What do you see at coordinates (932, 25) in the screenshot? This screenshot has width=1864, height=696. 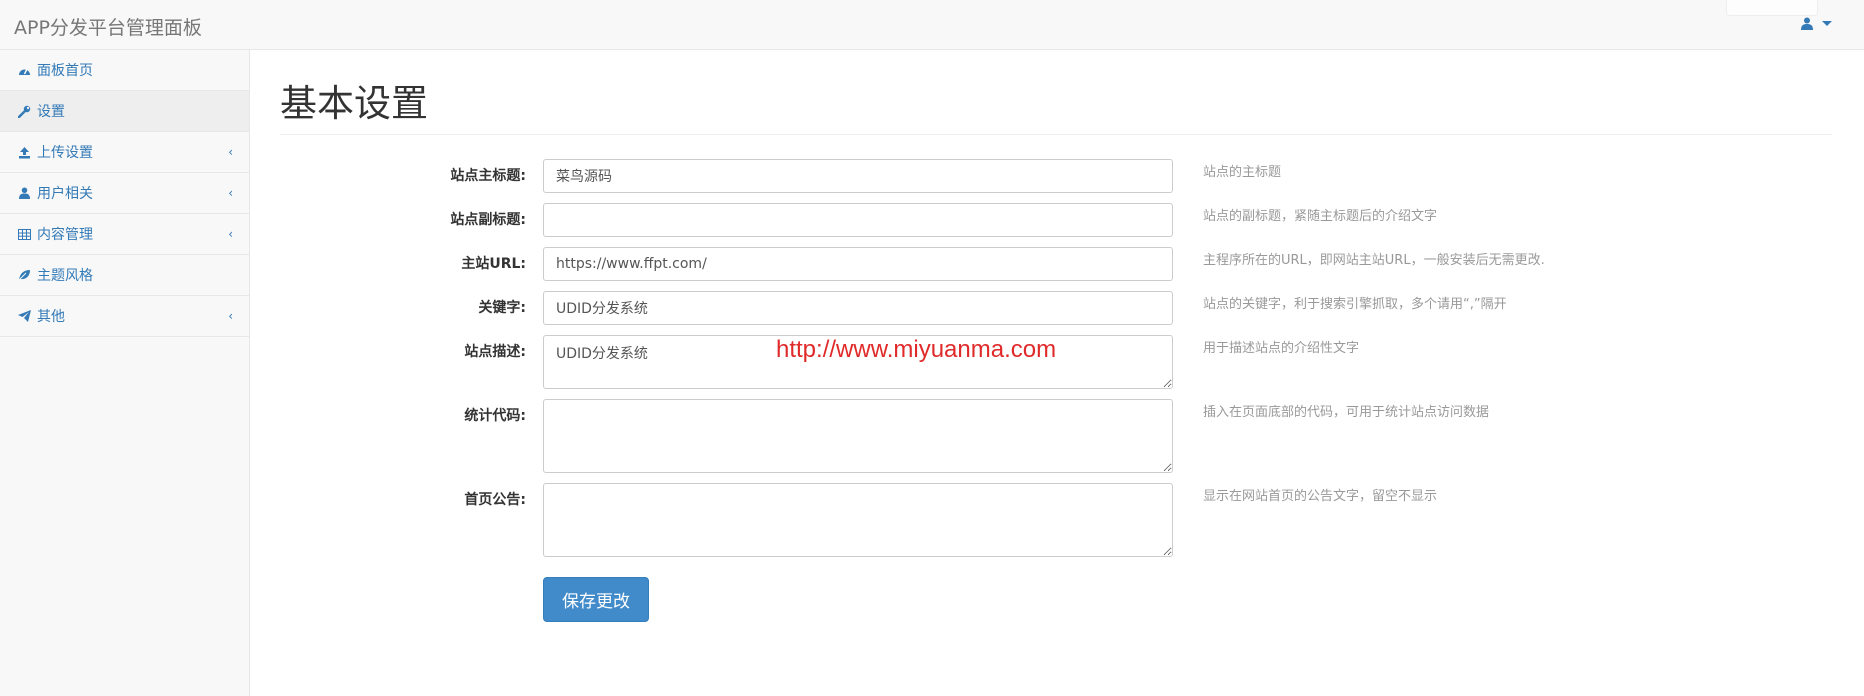 I see `top-navbar: APP分发平台管理面板` at bounding box center [932, 25].